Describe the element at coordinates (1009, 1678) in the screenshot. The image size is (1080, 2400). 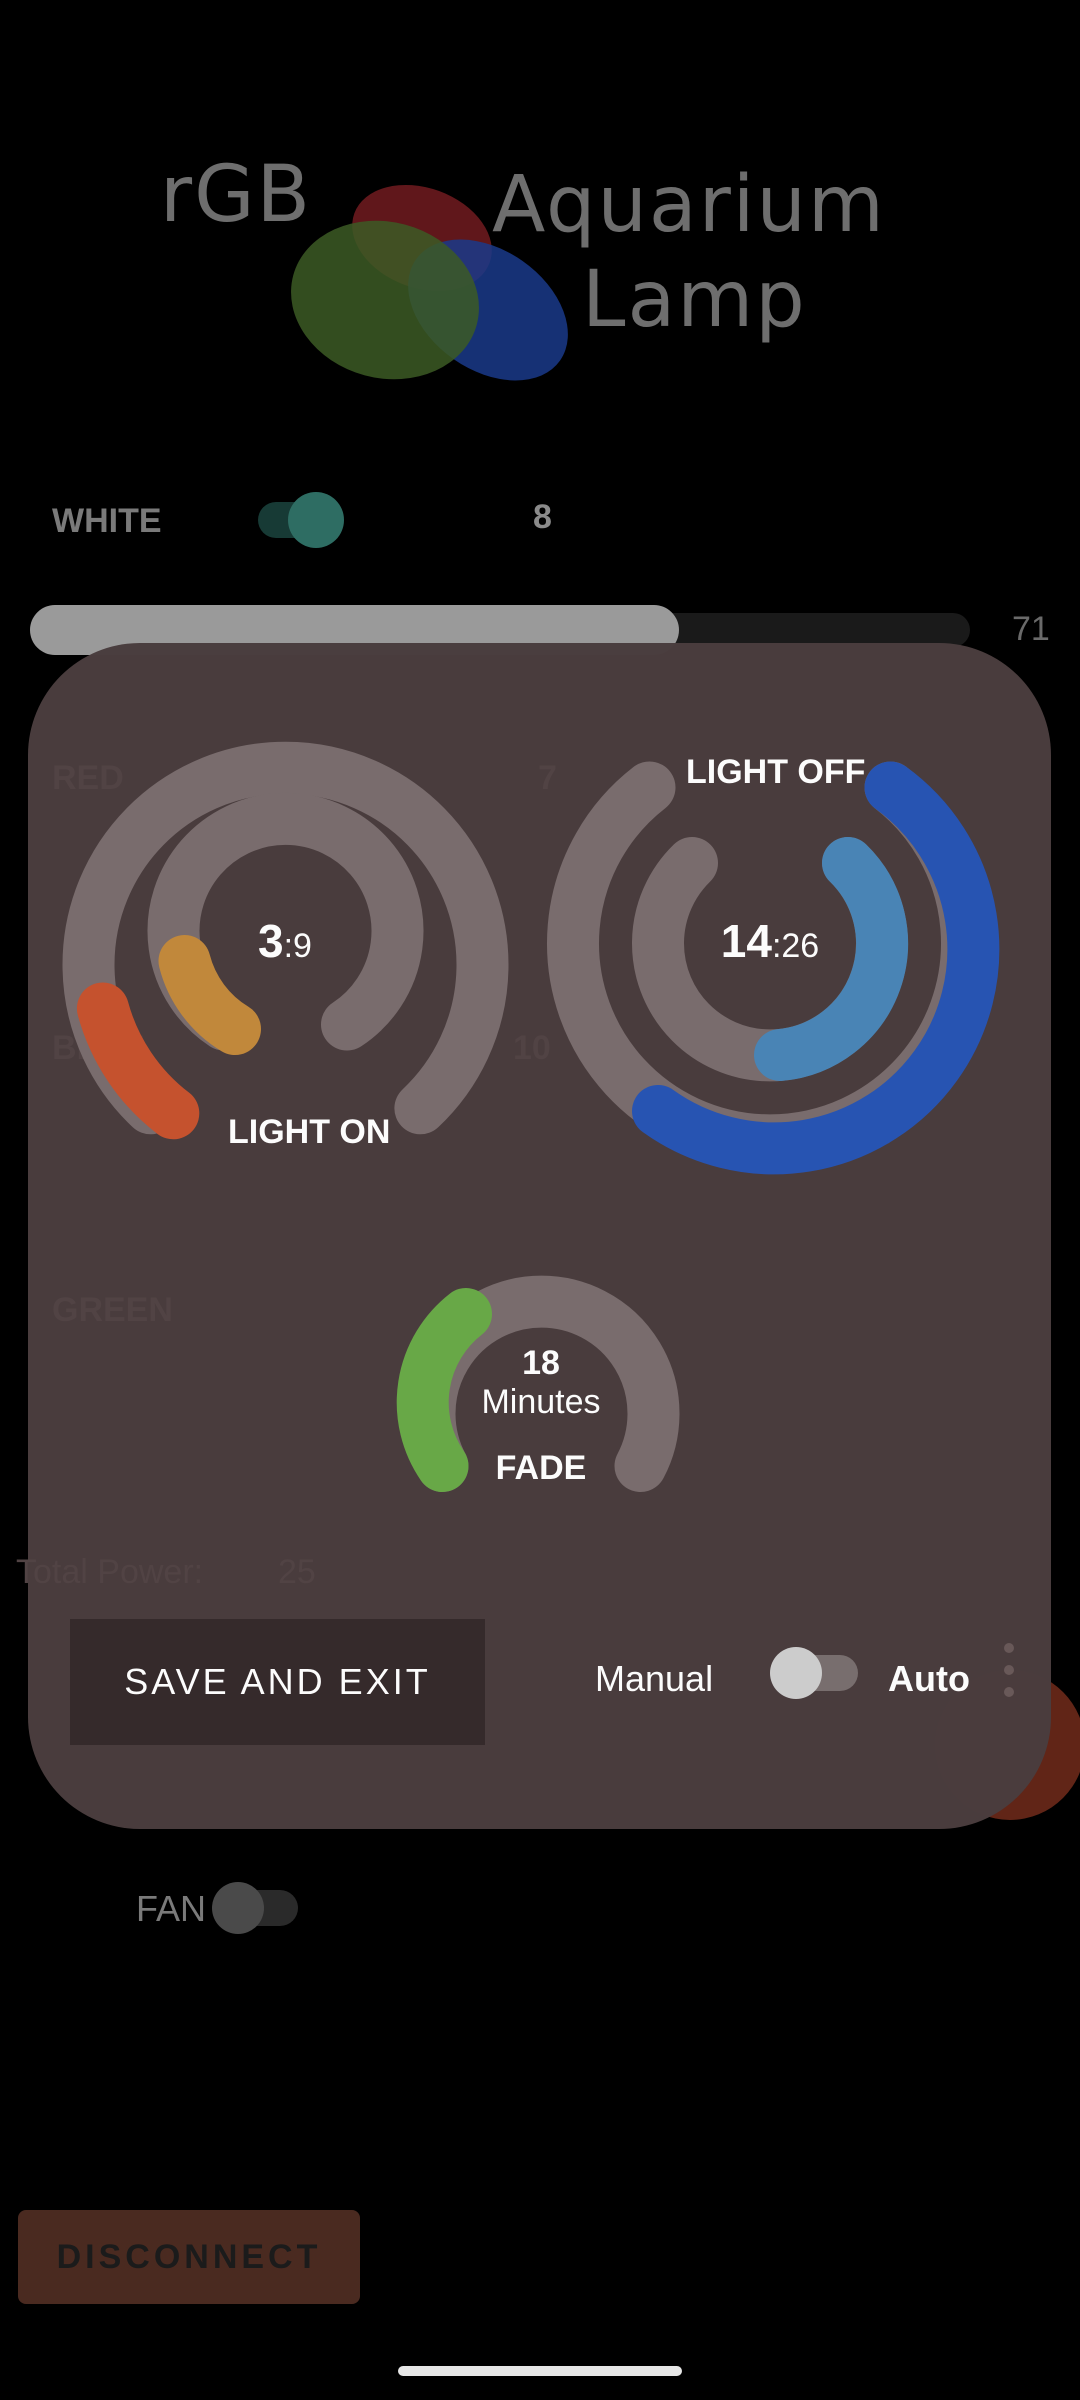
I see `more-vert-icon` at that location.